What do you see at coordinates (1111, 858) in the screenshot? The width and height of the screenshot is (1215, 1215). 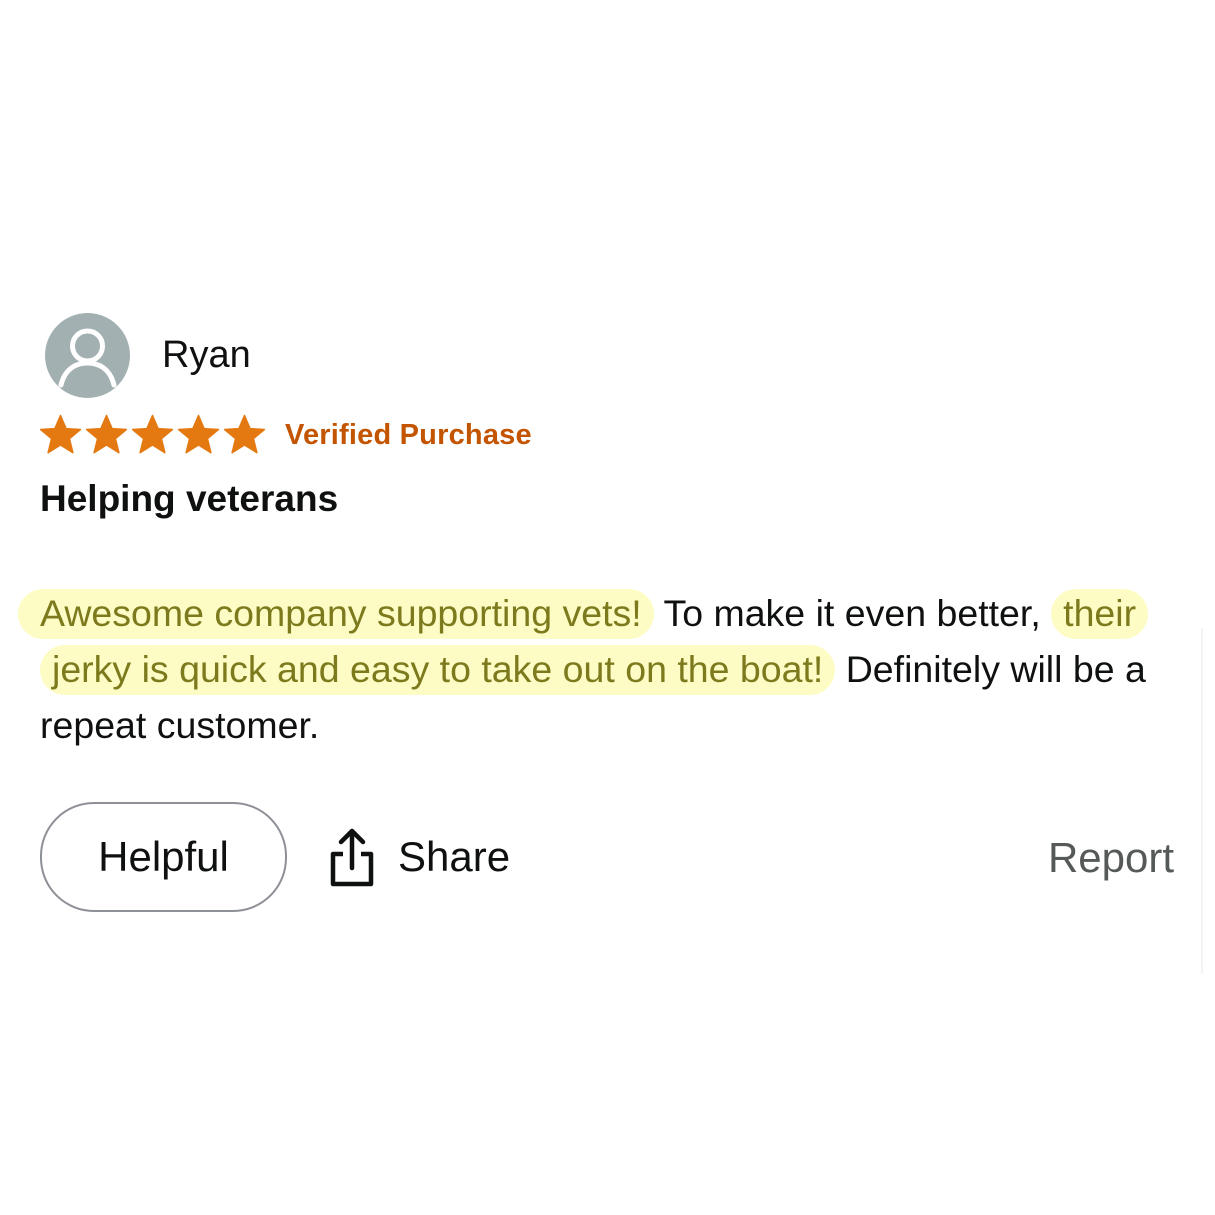 I see `report-link: Report` at bounding box center [1111, 858].